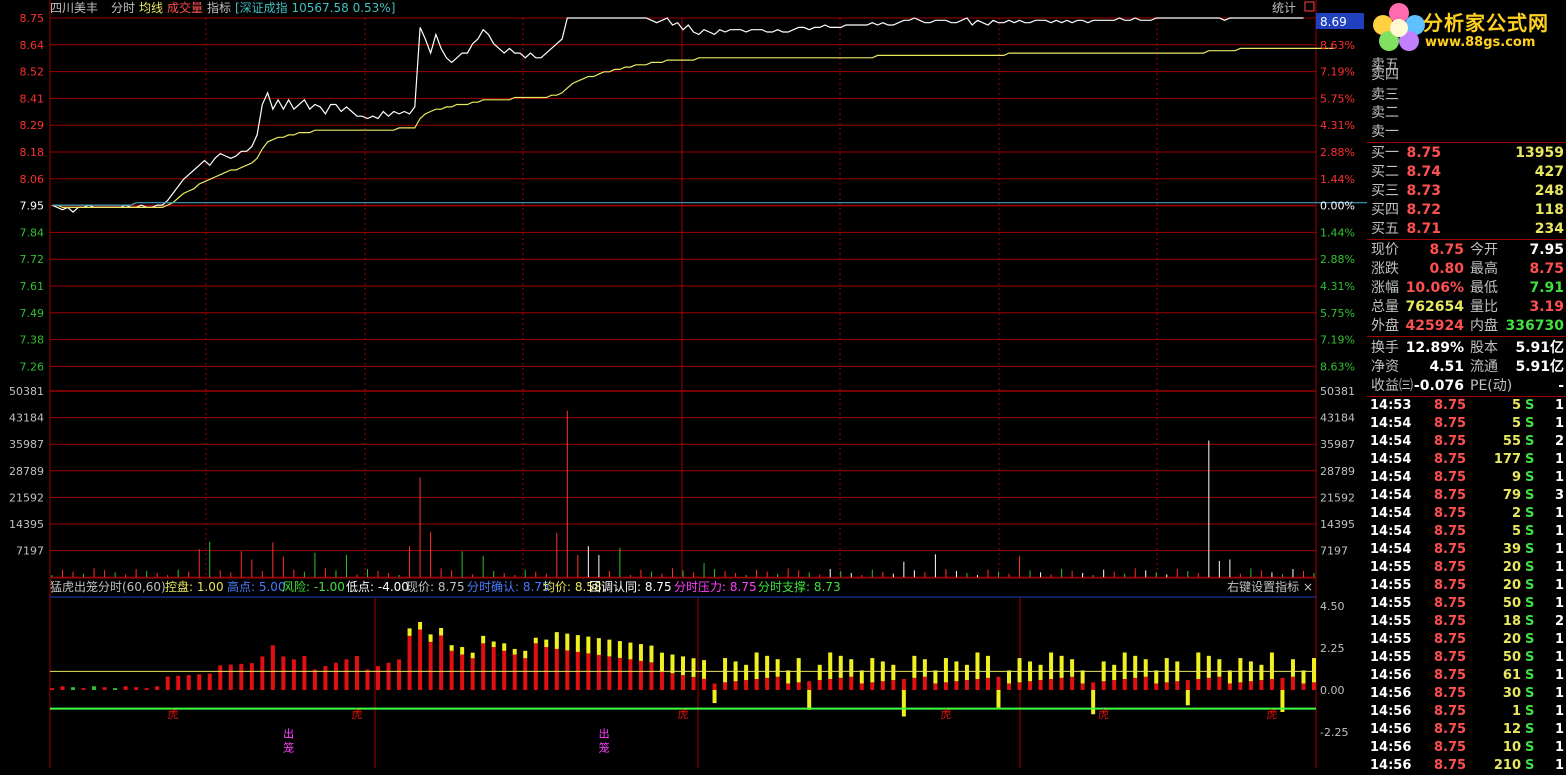  What do you see at coordinates (1337, 259) in the screenshot?
I see `percent-tick-label: 2.88%` at bounding box center [1337, 259].